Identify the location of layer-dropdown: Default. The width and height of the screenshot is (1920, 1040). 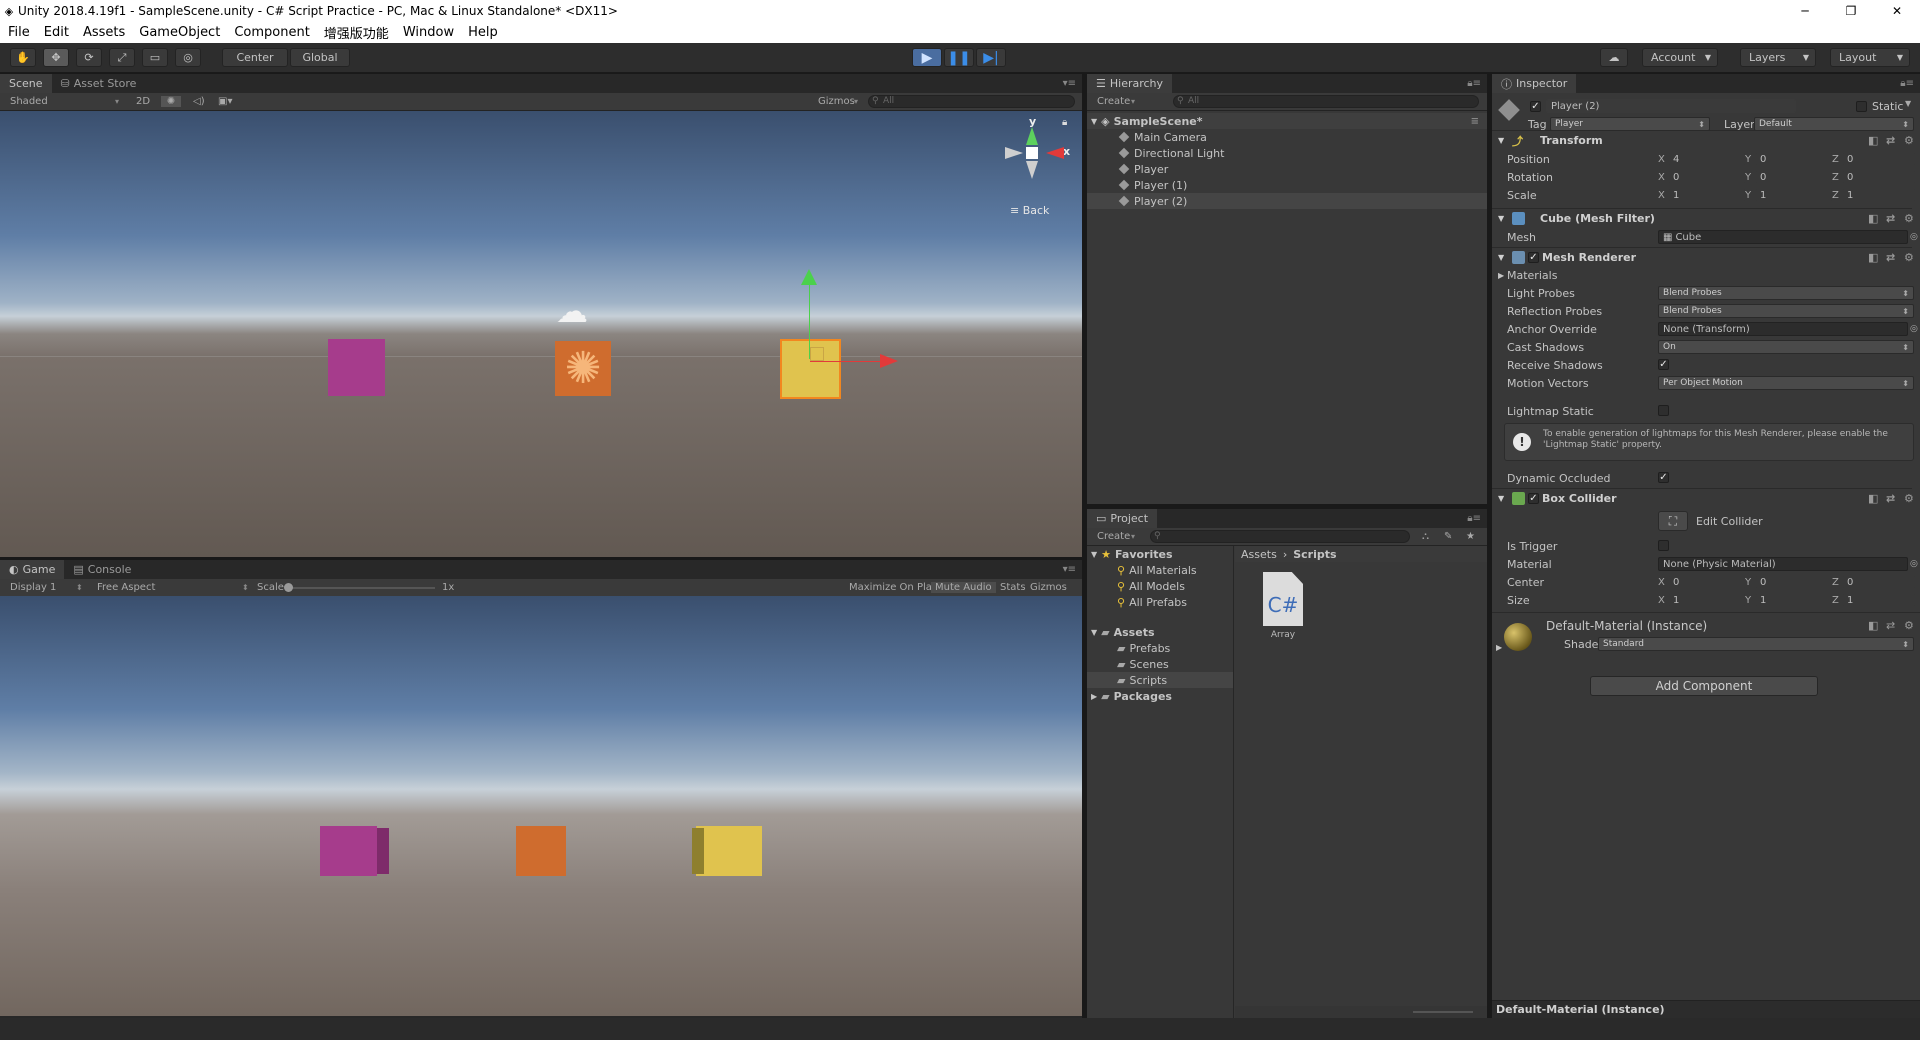
(1834, 124).